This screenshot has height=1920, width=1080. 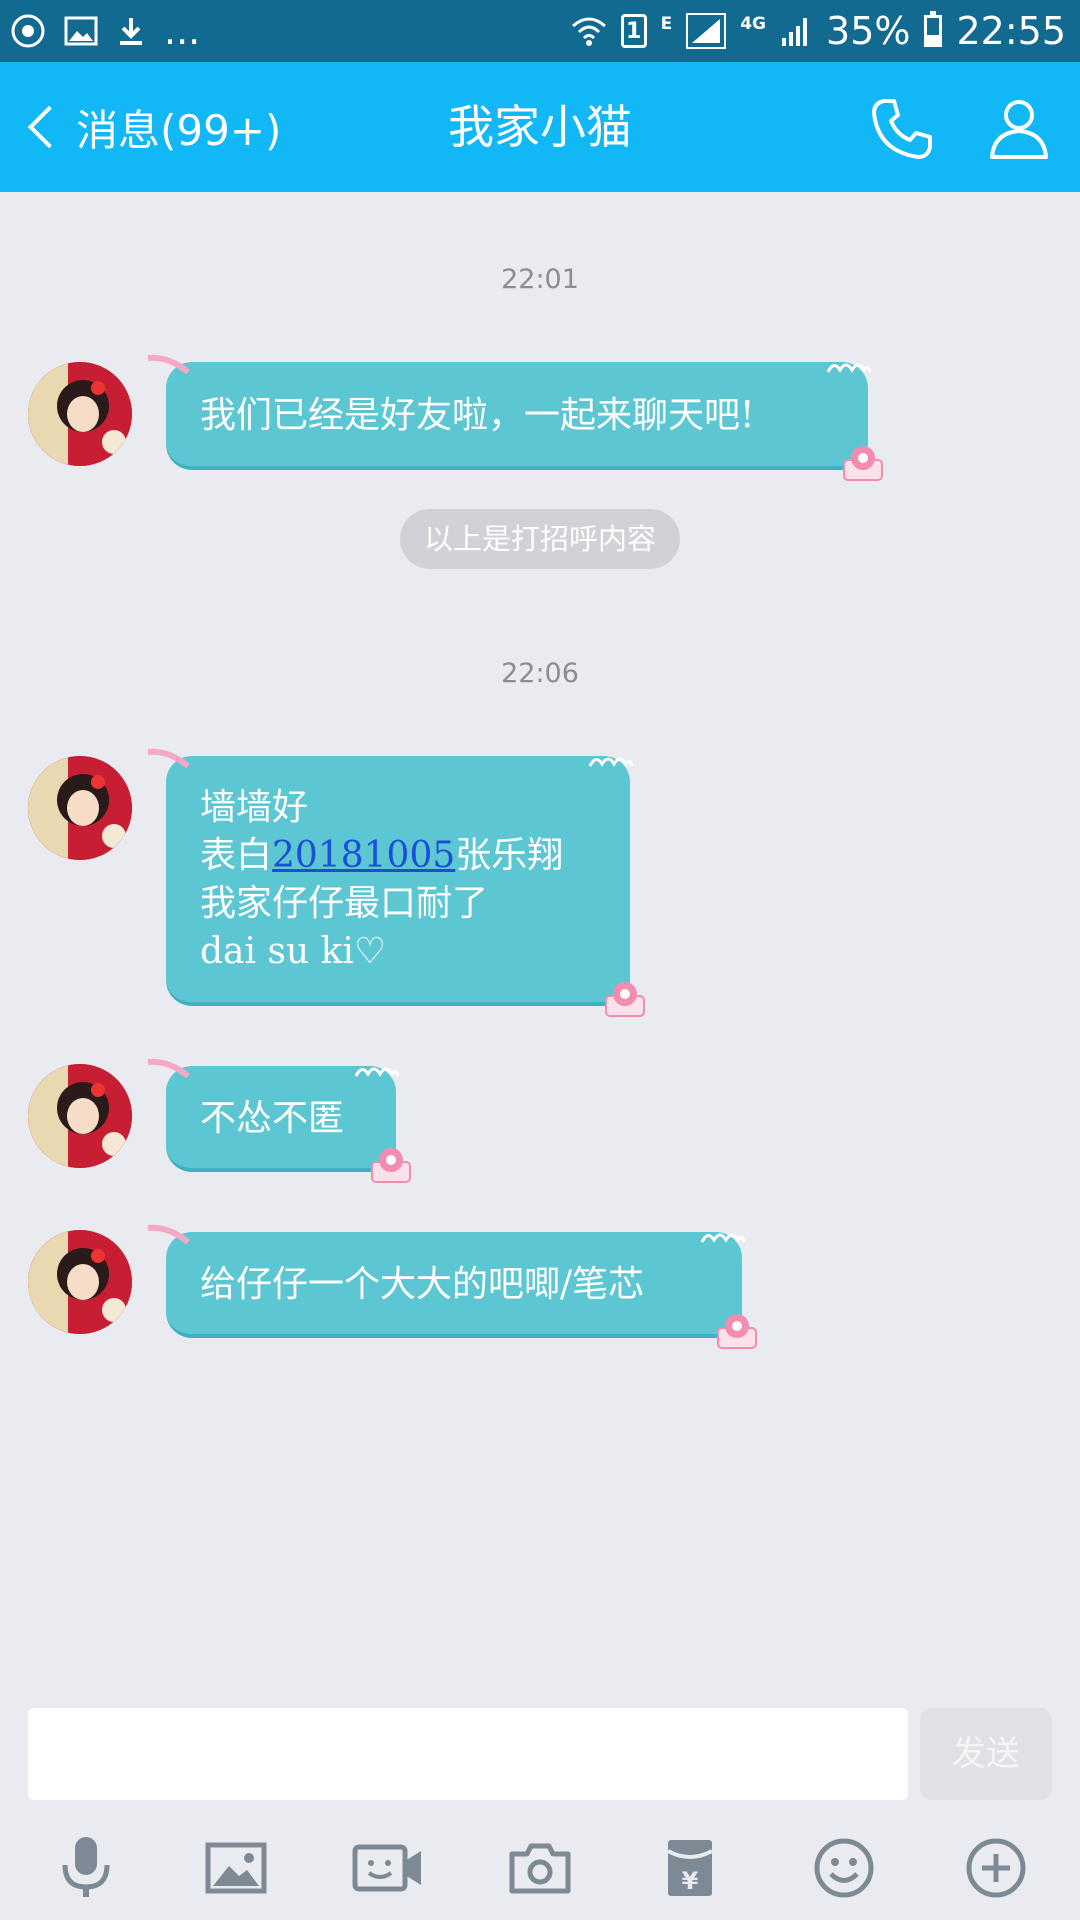 What do you see at coordinates (236, 1868) in the screenshot?
I see `image-icon` at bounding box center [236, 1868].